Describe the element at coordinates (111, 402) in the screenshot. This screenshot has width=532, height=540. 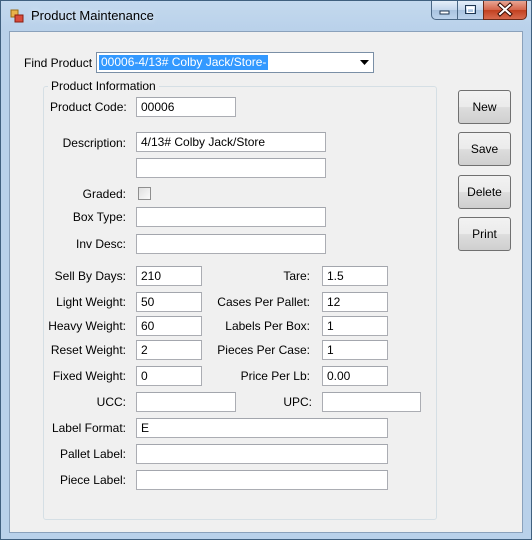
I see `ucc-label: UCC:` at that location.